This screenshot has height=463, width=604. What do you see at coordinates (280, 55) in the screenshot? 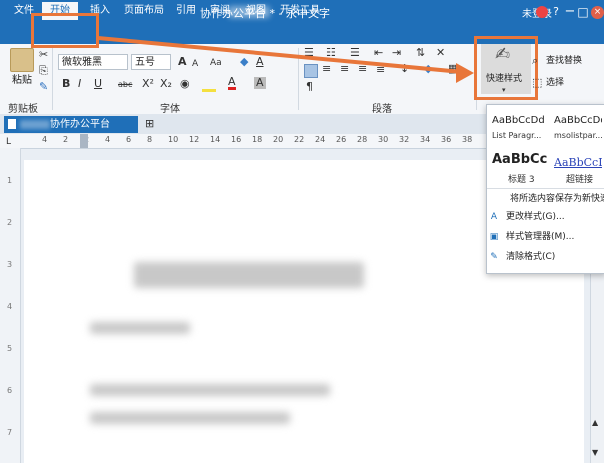
I see `arrow-line` at bounding box center [280, 55].